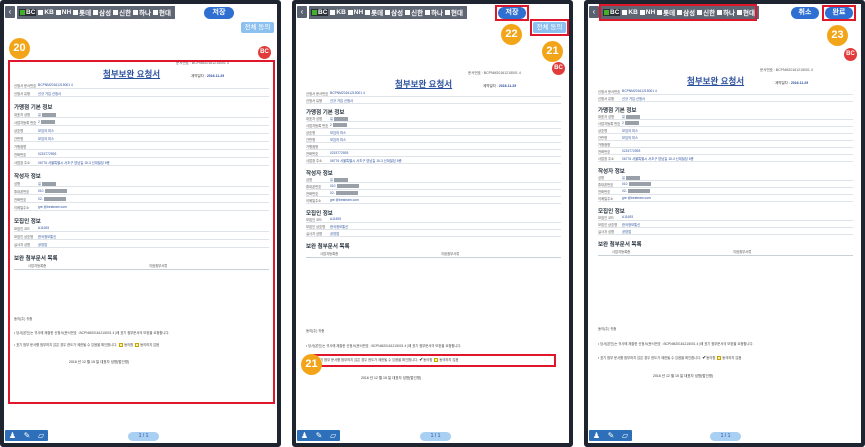 The height and width of the screenshot is (447, 865). I want to click on step-badge-23: 23, so click(837, 35).